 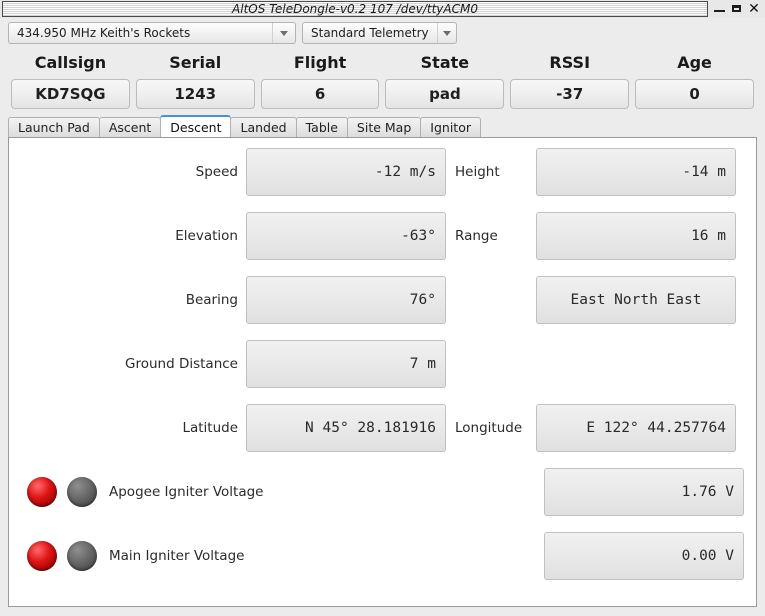 What do you see at coordinates (644, 556) in the screenshot?
I see `field-main-igniter-voltage: 0.00 V` at bounding box center [644, 556].